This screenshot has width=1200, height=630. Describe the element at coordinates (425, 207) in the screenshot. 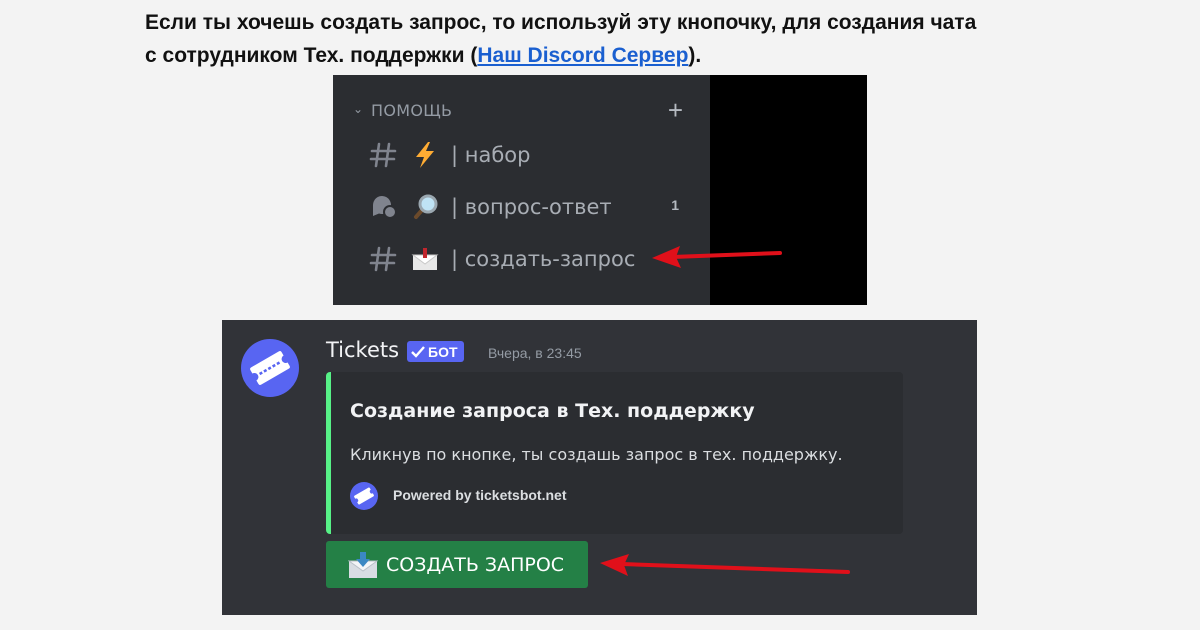

I see `magnifier-emoji` at that location.